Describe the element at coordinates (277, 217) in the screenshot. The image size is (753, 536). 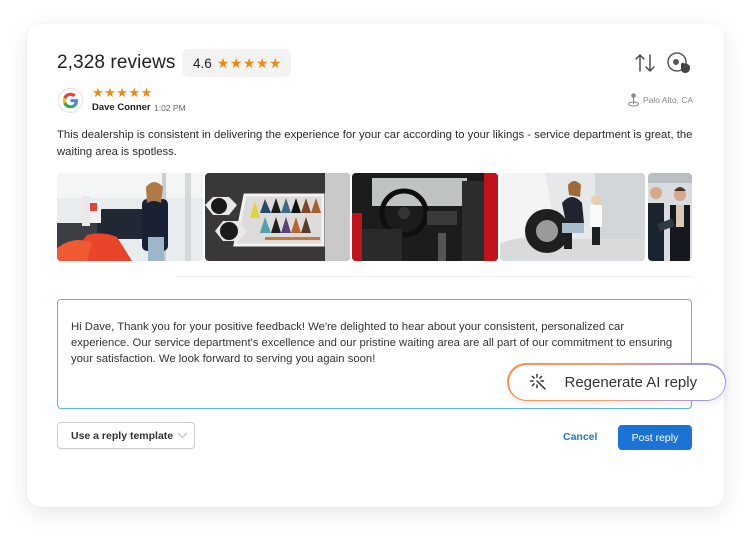
I see `wheels-and-leather-swatches-photo` at that location.